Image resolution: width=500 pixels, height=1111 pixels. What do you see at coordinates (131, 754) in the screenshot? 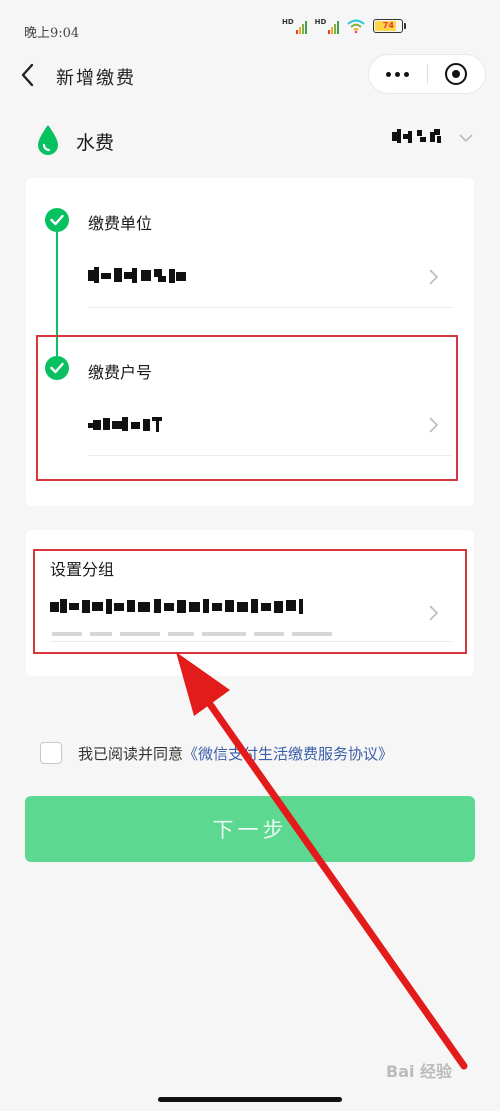
I see `agreement-prefix: 我已阅读并同意` at bounding box center [131, 754].